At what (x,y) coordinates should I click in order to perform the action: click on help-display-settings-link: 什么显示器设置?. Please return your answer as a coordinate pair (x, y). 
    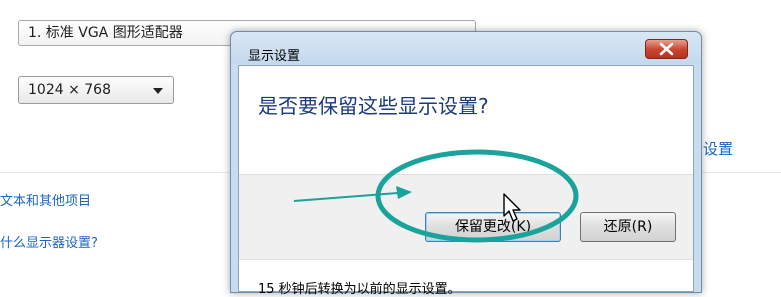
    Looking at the image, I should click on (49, 241).